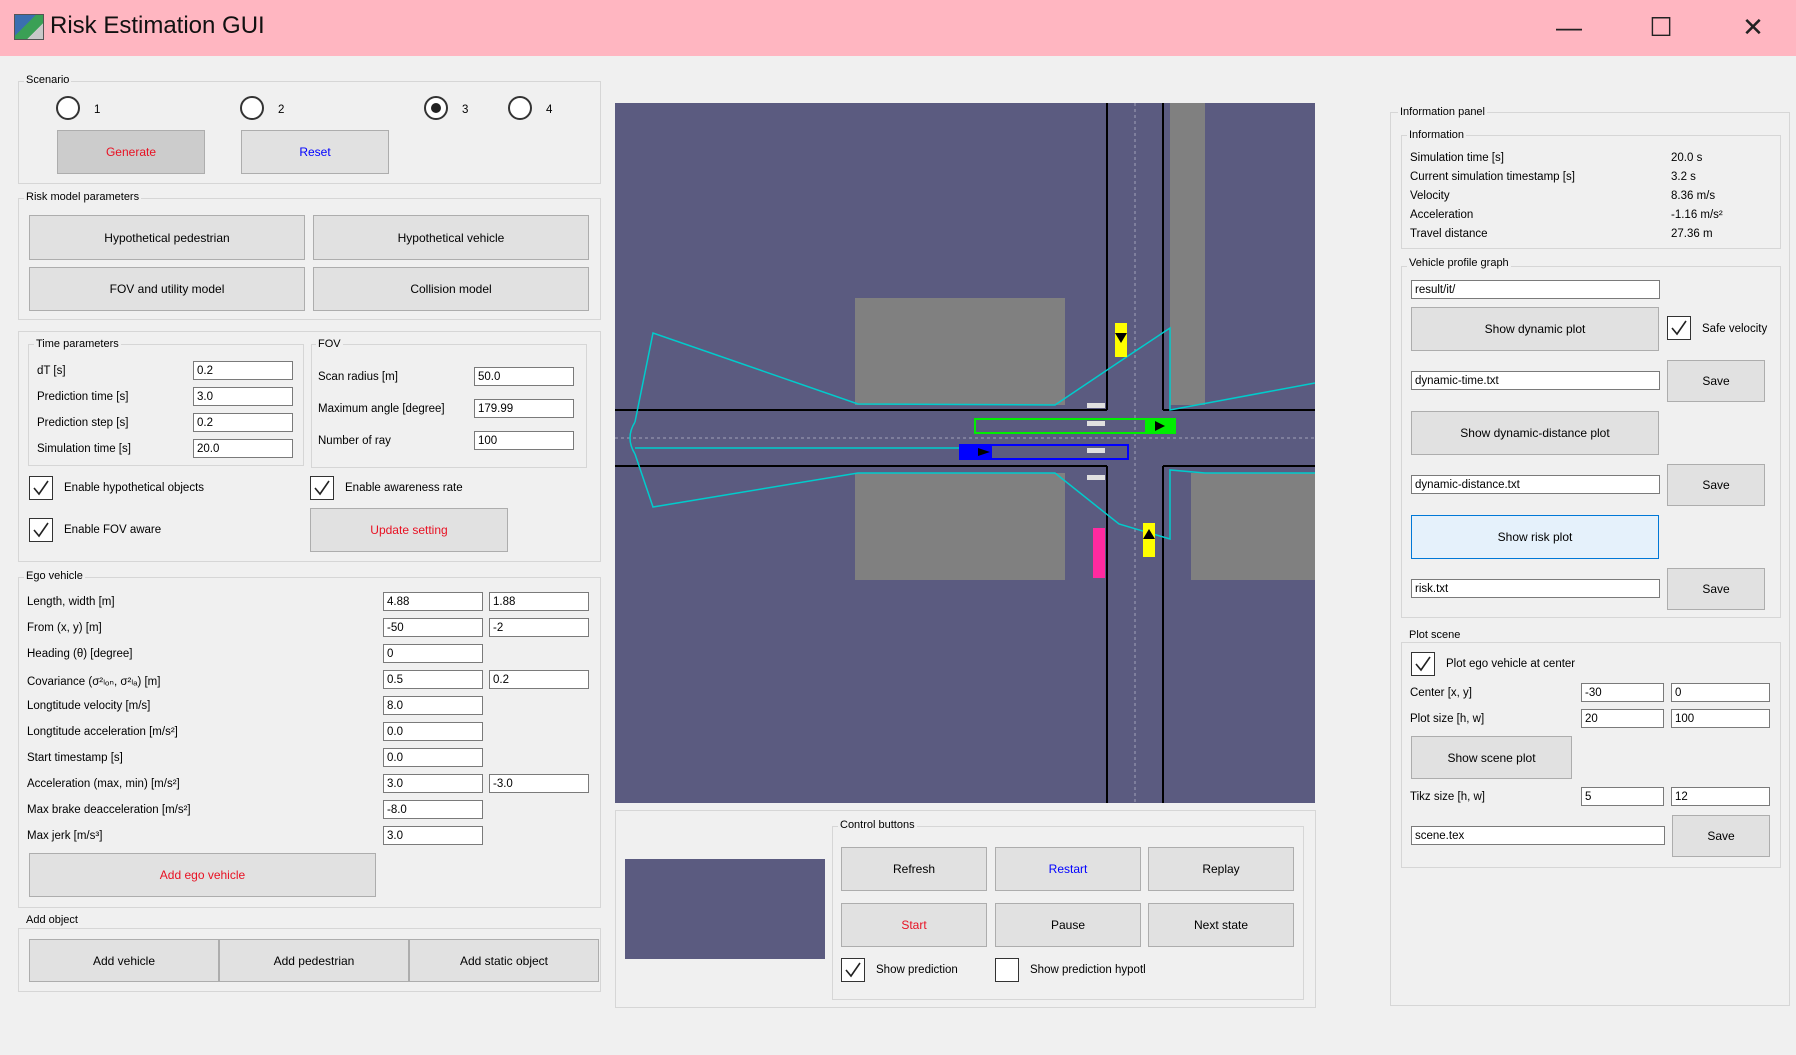 The image size is (1796, 1055). Describe the element at coordinates (1716, 381) in the screenshot. I see `save-dynamic-time-button: Save` at that location.